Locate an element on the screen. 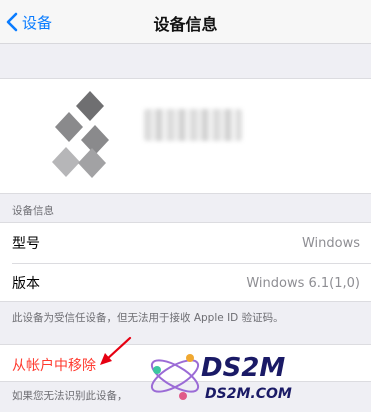 The width and height of the screenshot is (371, 412). remove-from-account-button: 从帐户中移除 is located at coordinates (54, 365).